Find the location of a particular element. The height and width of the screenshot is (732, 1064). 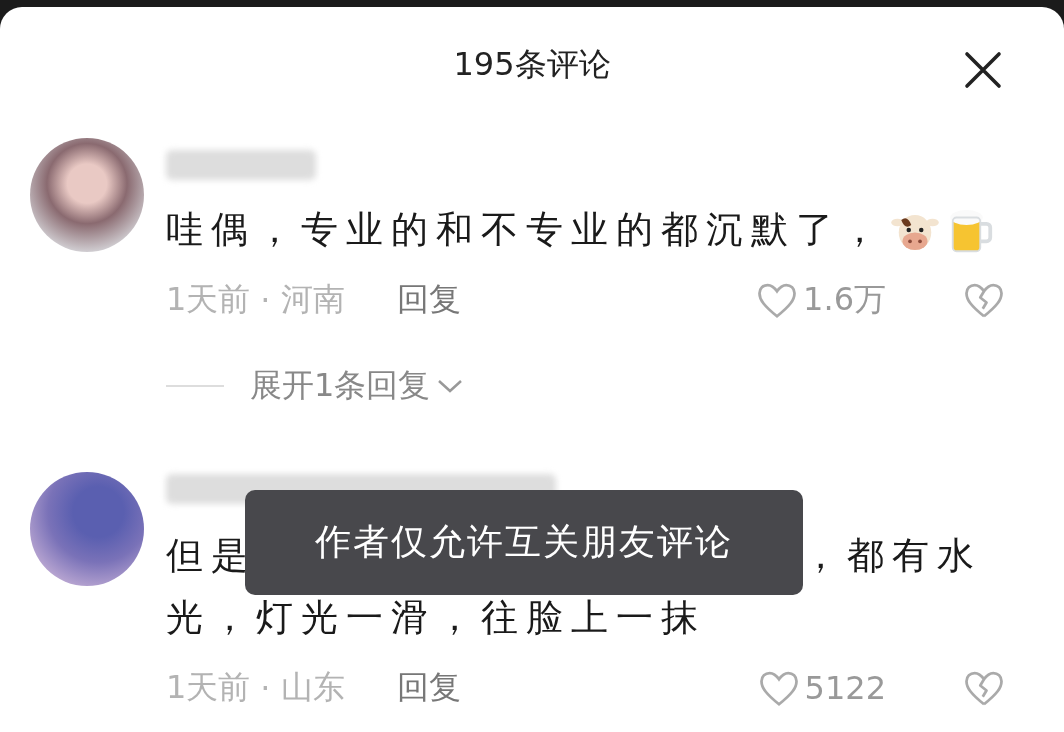

comment-text: ，都有水 is located at coordinates (892, 556).